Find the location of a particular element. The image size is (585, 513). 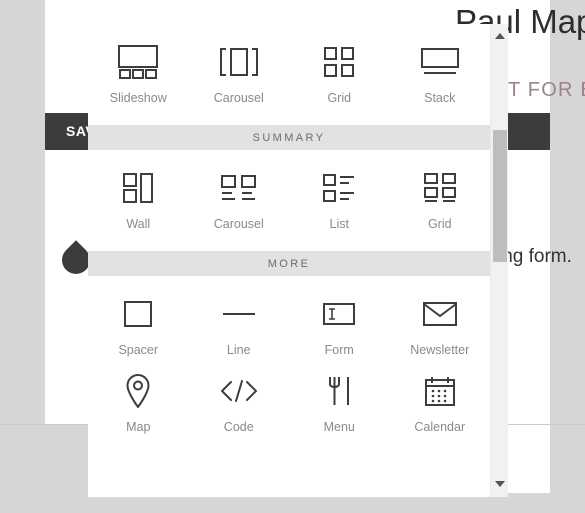

block-item-spacer-2: Spacer is located at coordinates (138, 324).